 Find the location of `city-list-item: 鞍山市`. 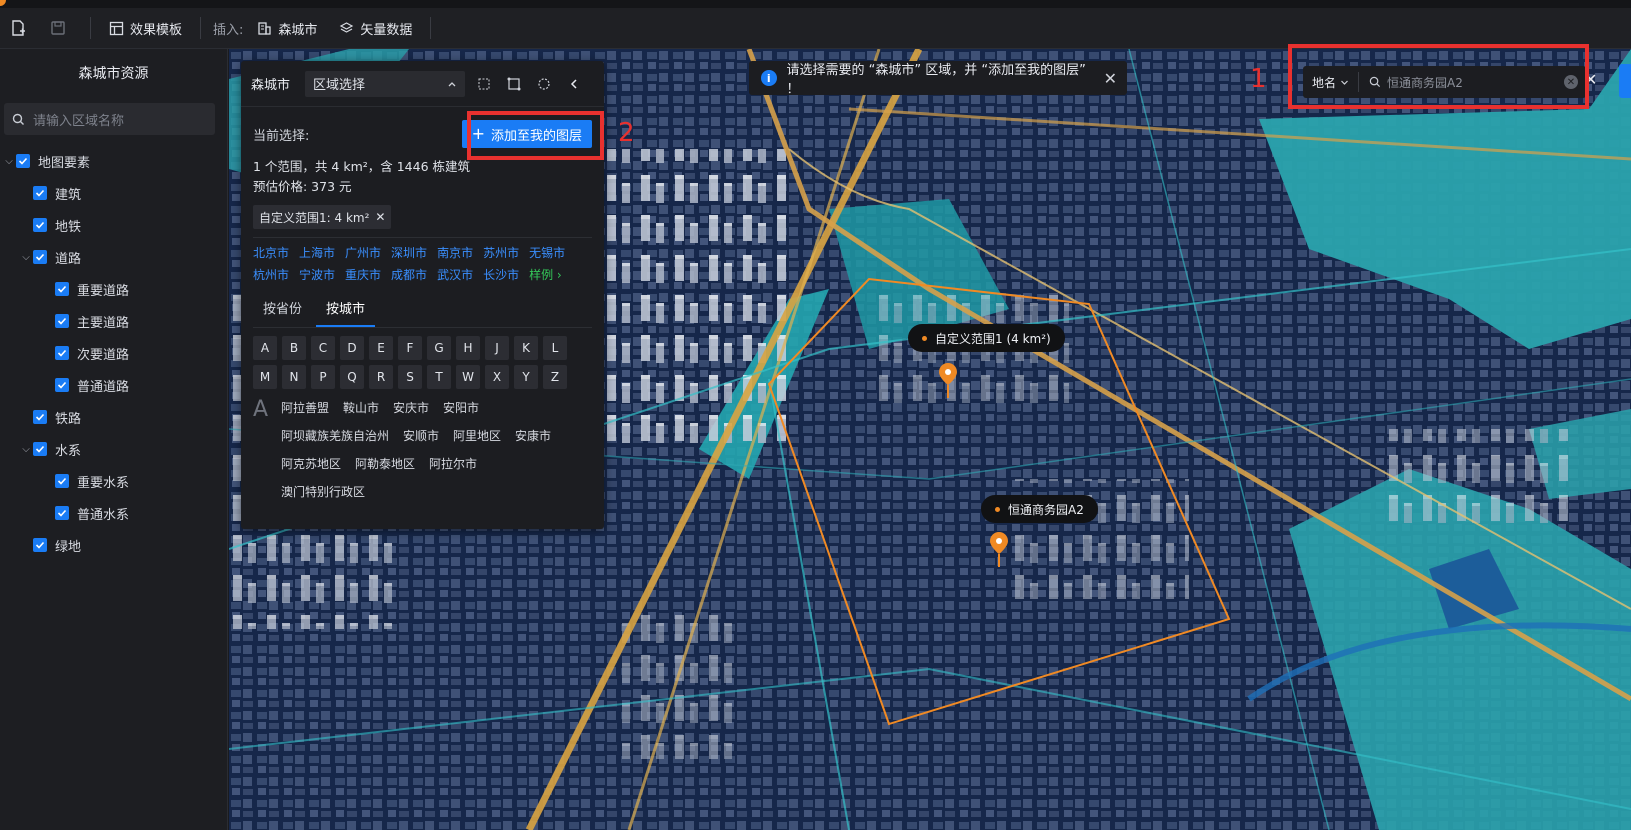

city-list-item: 鞍山市 is located at coordinates (361, 408).